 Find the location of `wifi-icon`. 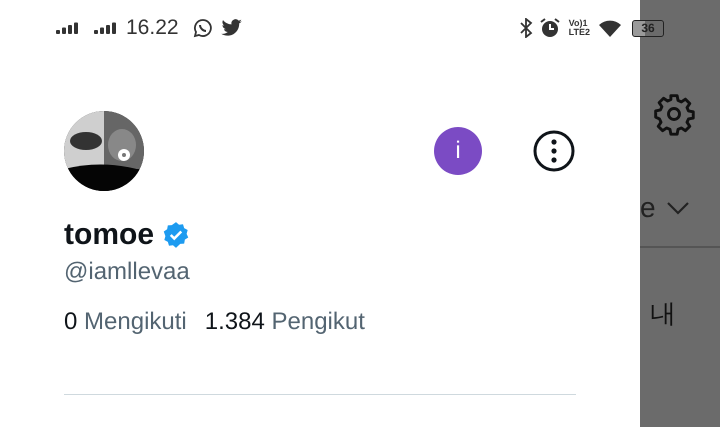

wifi-icon is located at coordinates (610, 28).